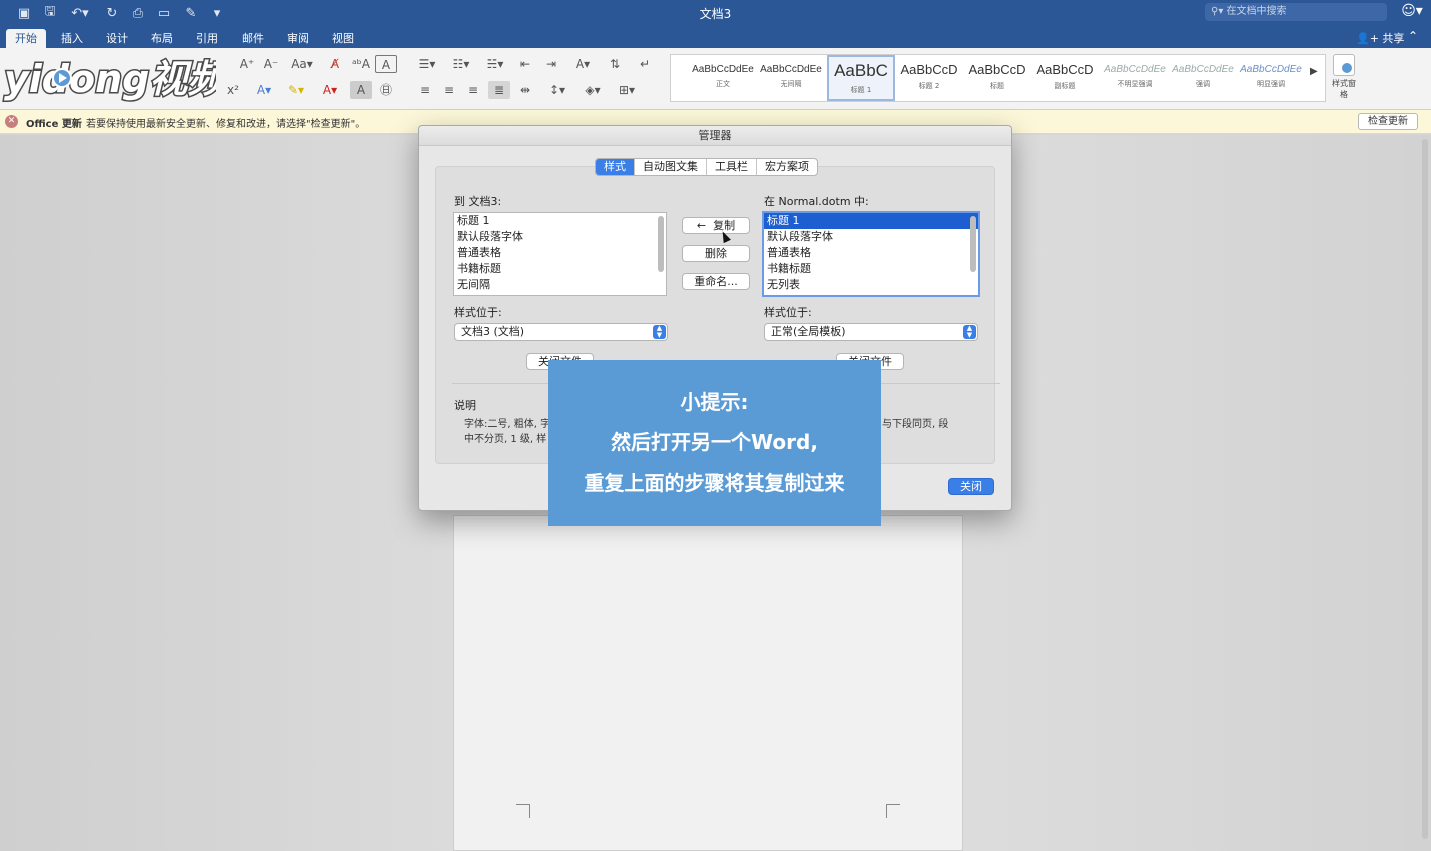 The image size is (1431, 851). I want to click on tab-toolbars: 工具栏, so click(732, 167).